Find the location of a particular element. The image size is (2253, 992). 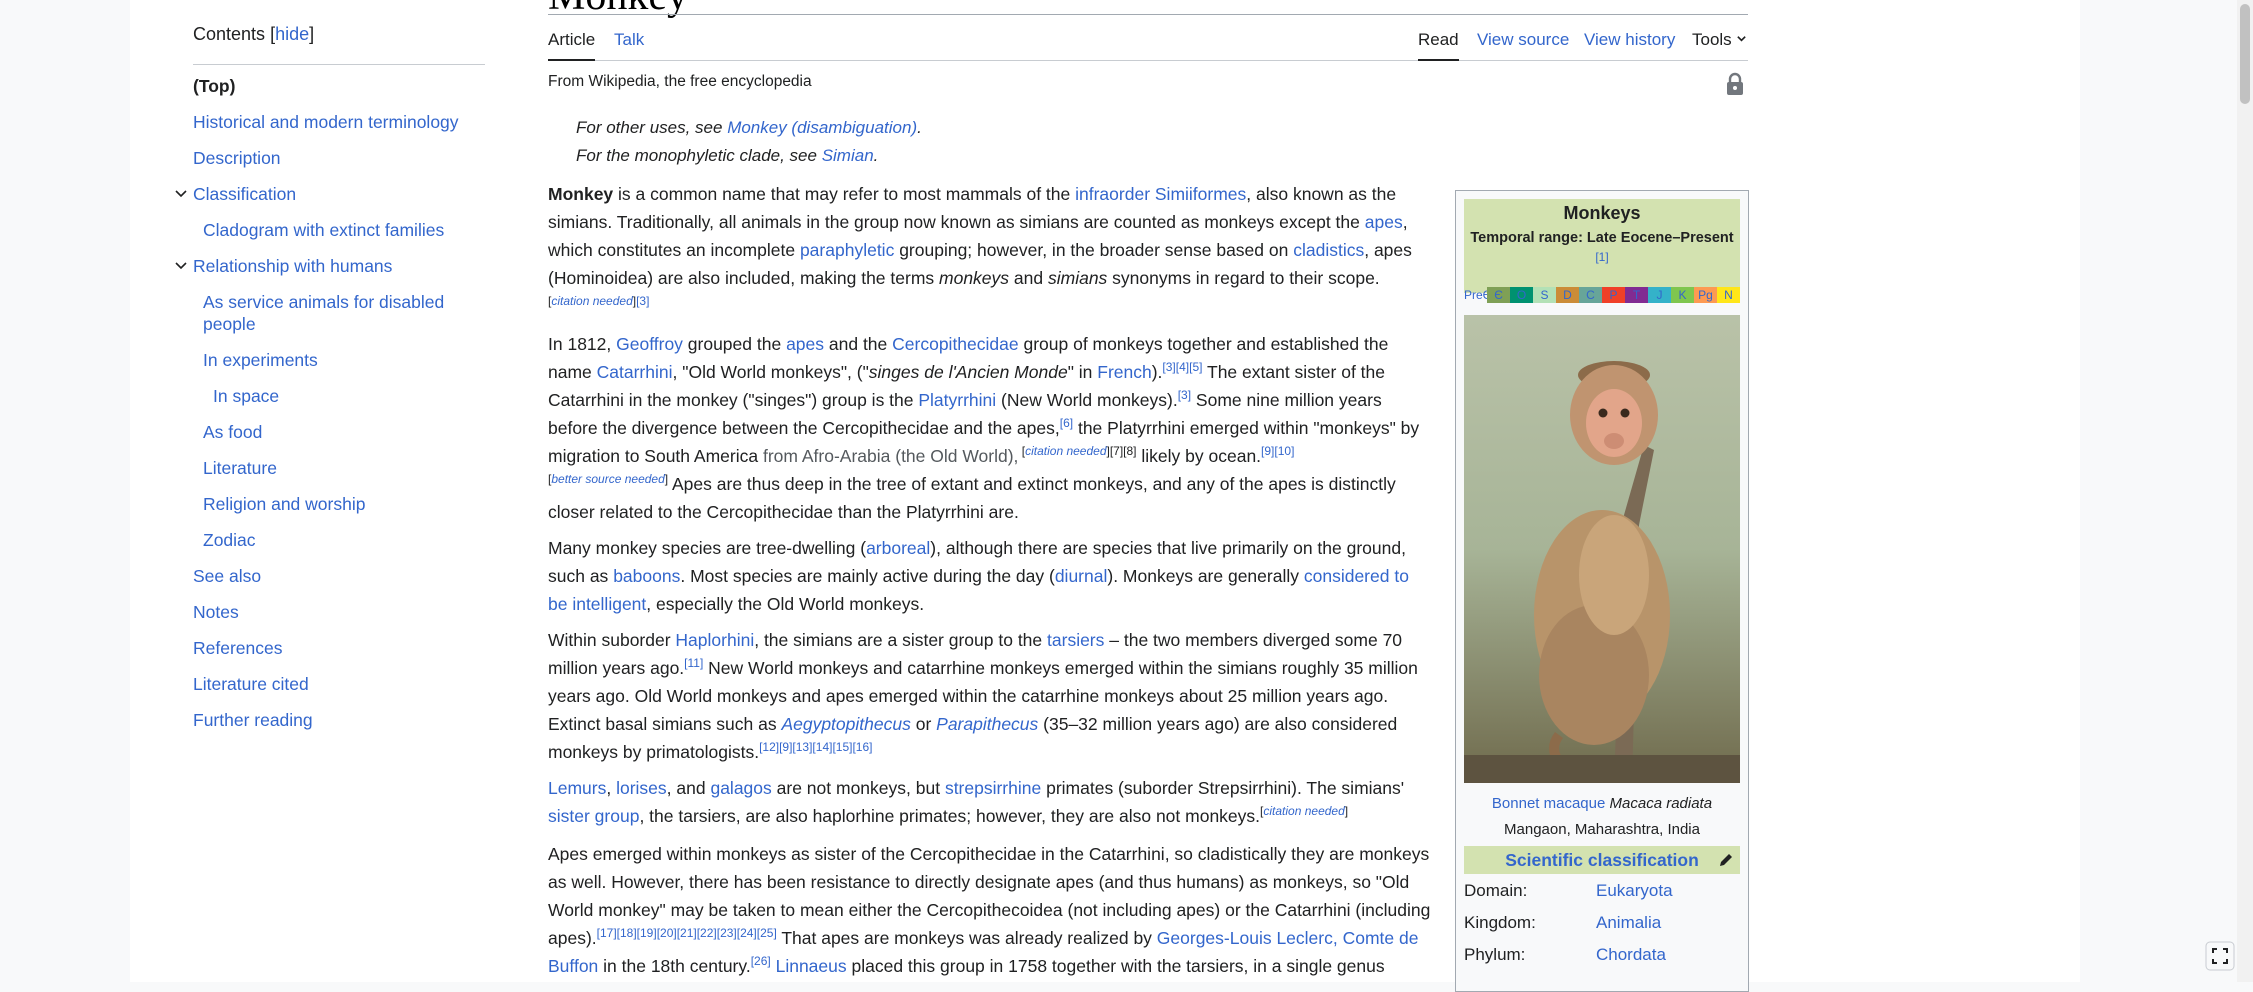

article-link: Haplorhini is located at coordinates (714, 640).